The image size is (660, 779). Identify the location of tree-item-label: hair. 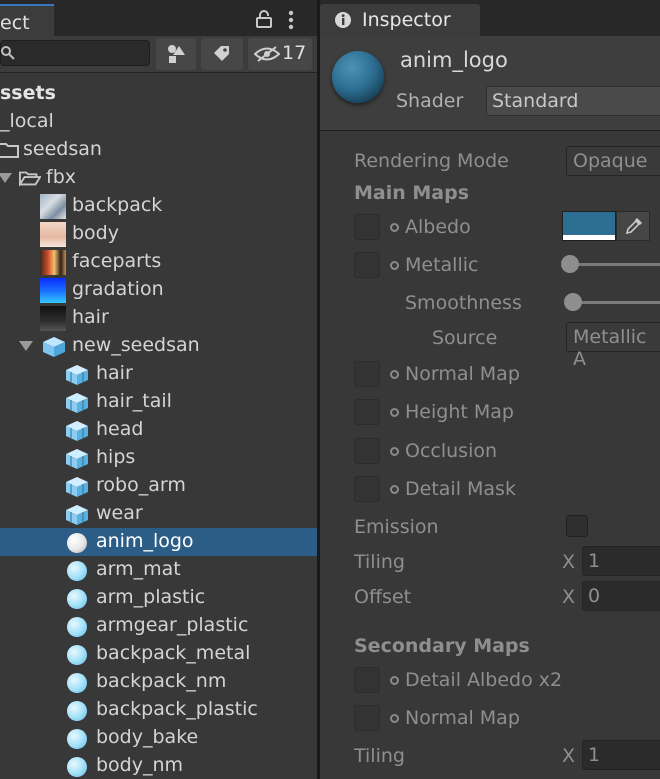
(90, 317).